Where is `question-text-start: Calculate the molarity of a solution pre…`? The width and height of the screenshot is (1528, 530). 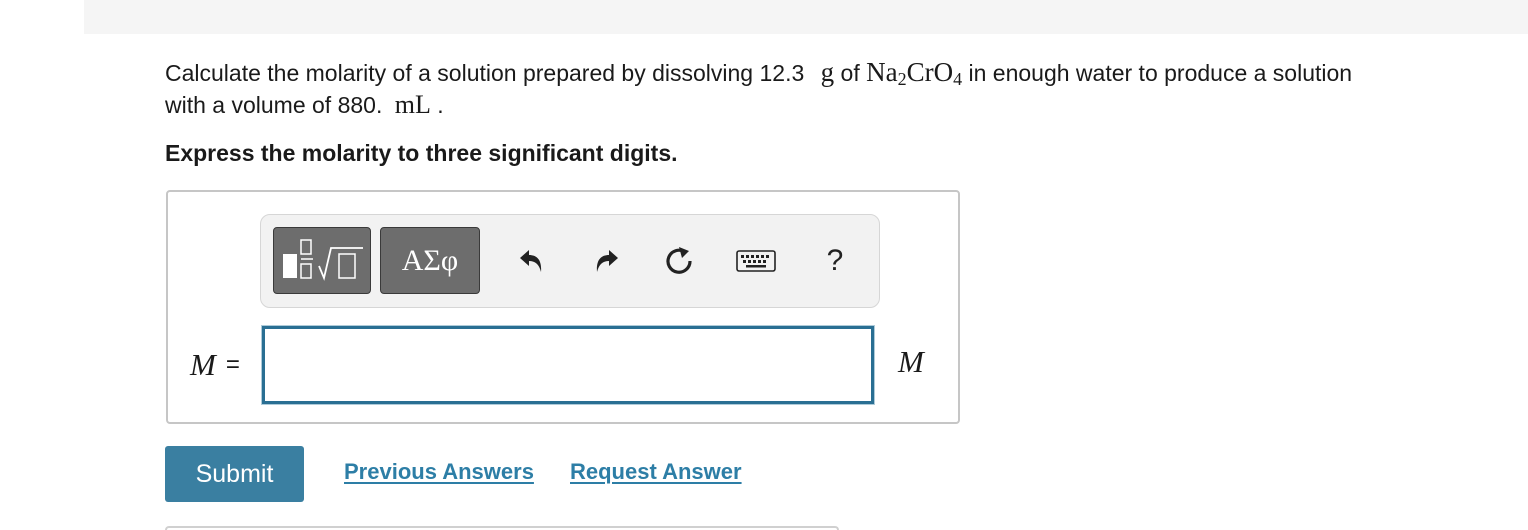 question-text-start: Calculate the molarity of a solution pre… is located at coordinates (485, 73).